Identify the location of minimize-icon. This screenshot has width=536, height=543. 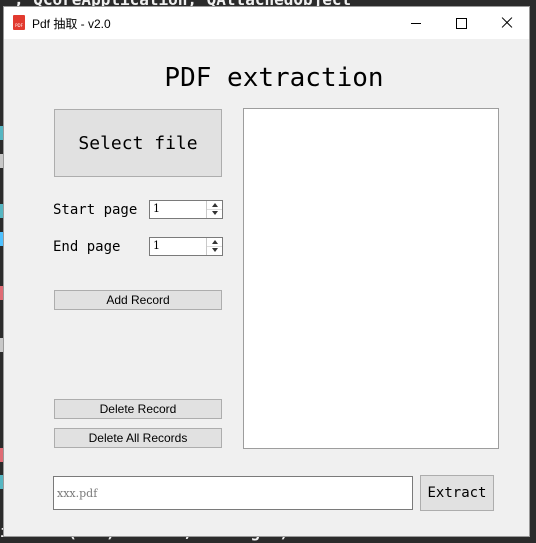
(416, 23).